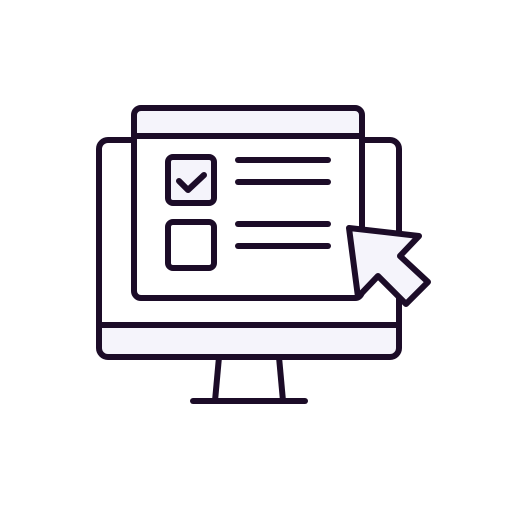 This screenshot has width=512, height=512. I want to click on cursor-arrow-icon, so click(388, 266).